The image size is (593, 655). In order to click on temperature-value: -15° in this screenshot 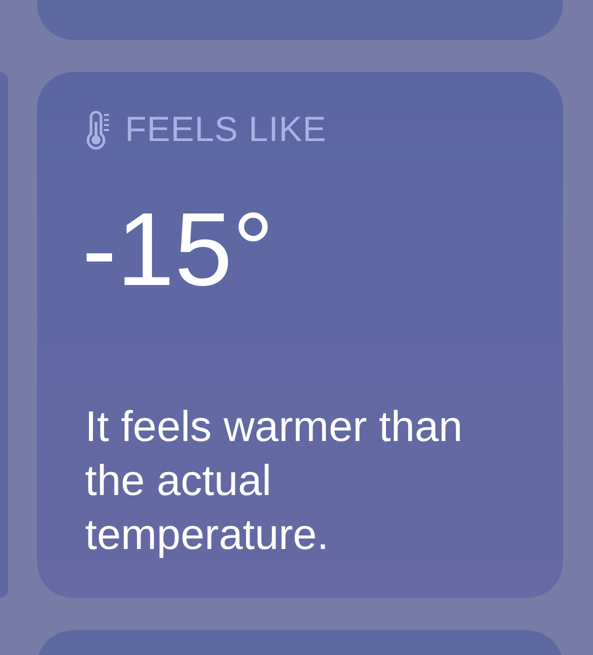, I will do `click(178, 250)`.